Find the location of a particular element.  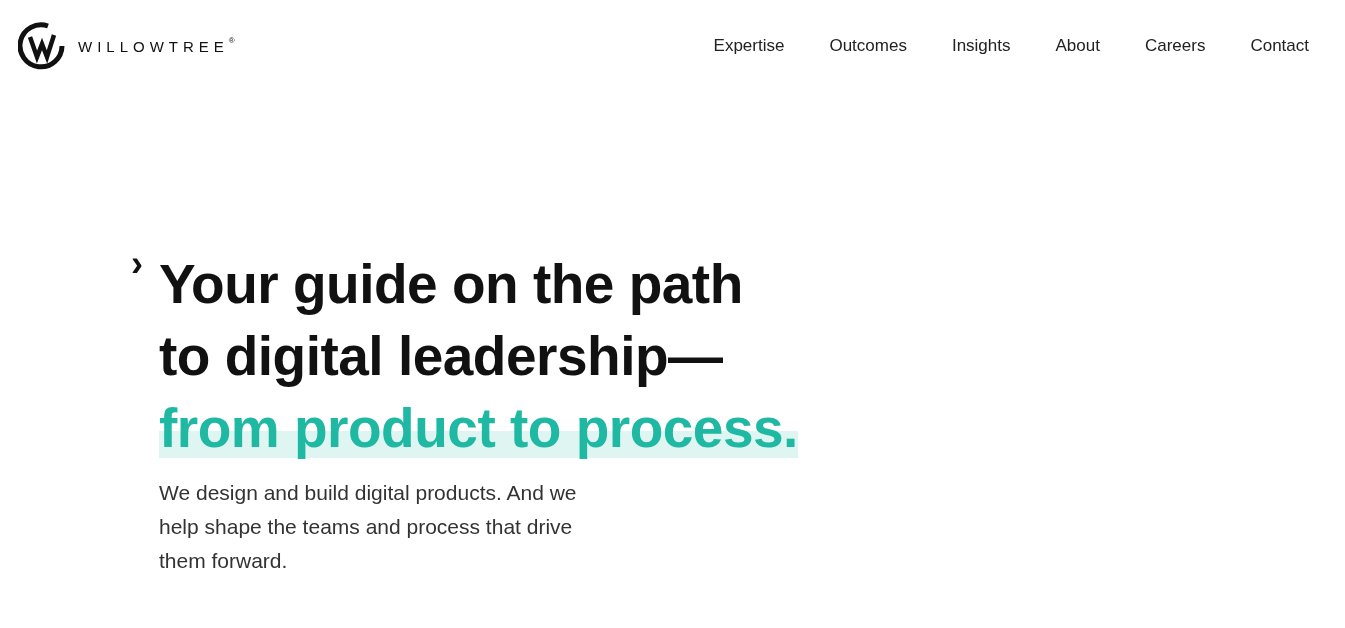

logo-icon is located at coordinates (42, 46).